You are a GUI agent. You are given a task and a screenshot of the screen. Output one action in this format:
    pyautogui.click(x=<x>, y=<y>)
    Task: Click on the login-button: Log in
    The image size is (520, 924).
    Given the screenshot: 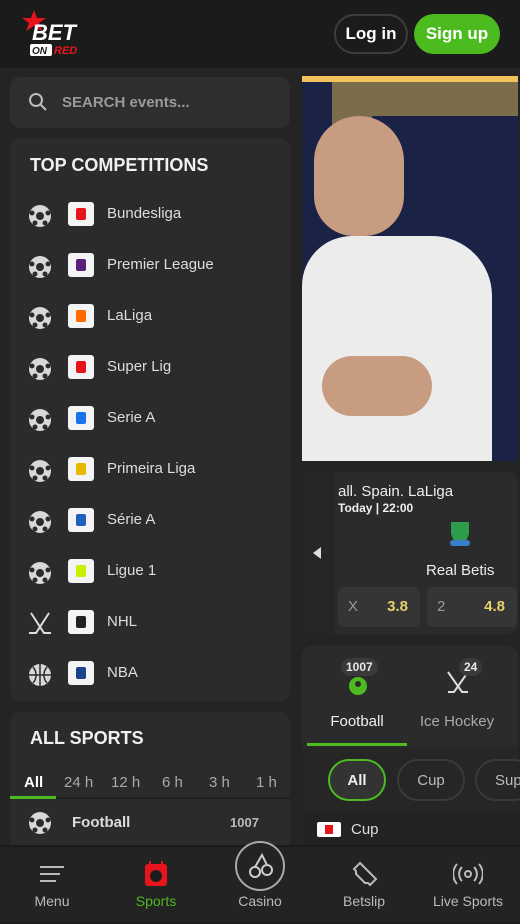 What is the action you would take?
    pyautogui.click(x=371, y=34)
    